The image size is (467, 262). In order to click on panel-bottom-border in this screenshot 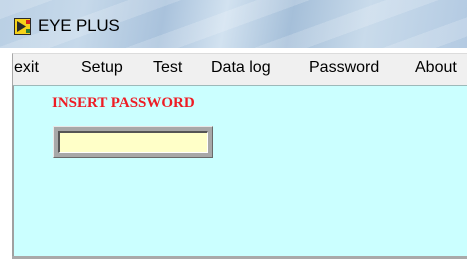, I will do `click(239, 257)`.